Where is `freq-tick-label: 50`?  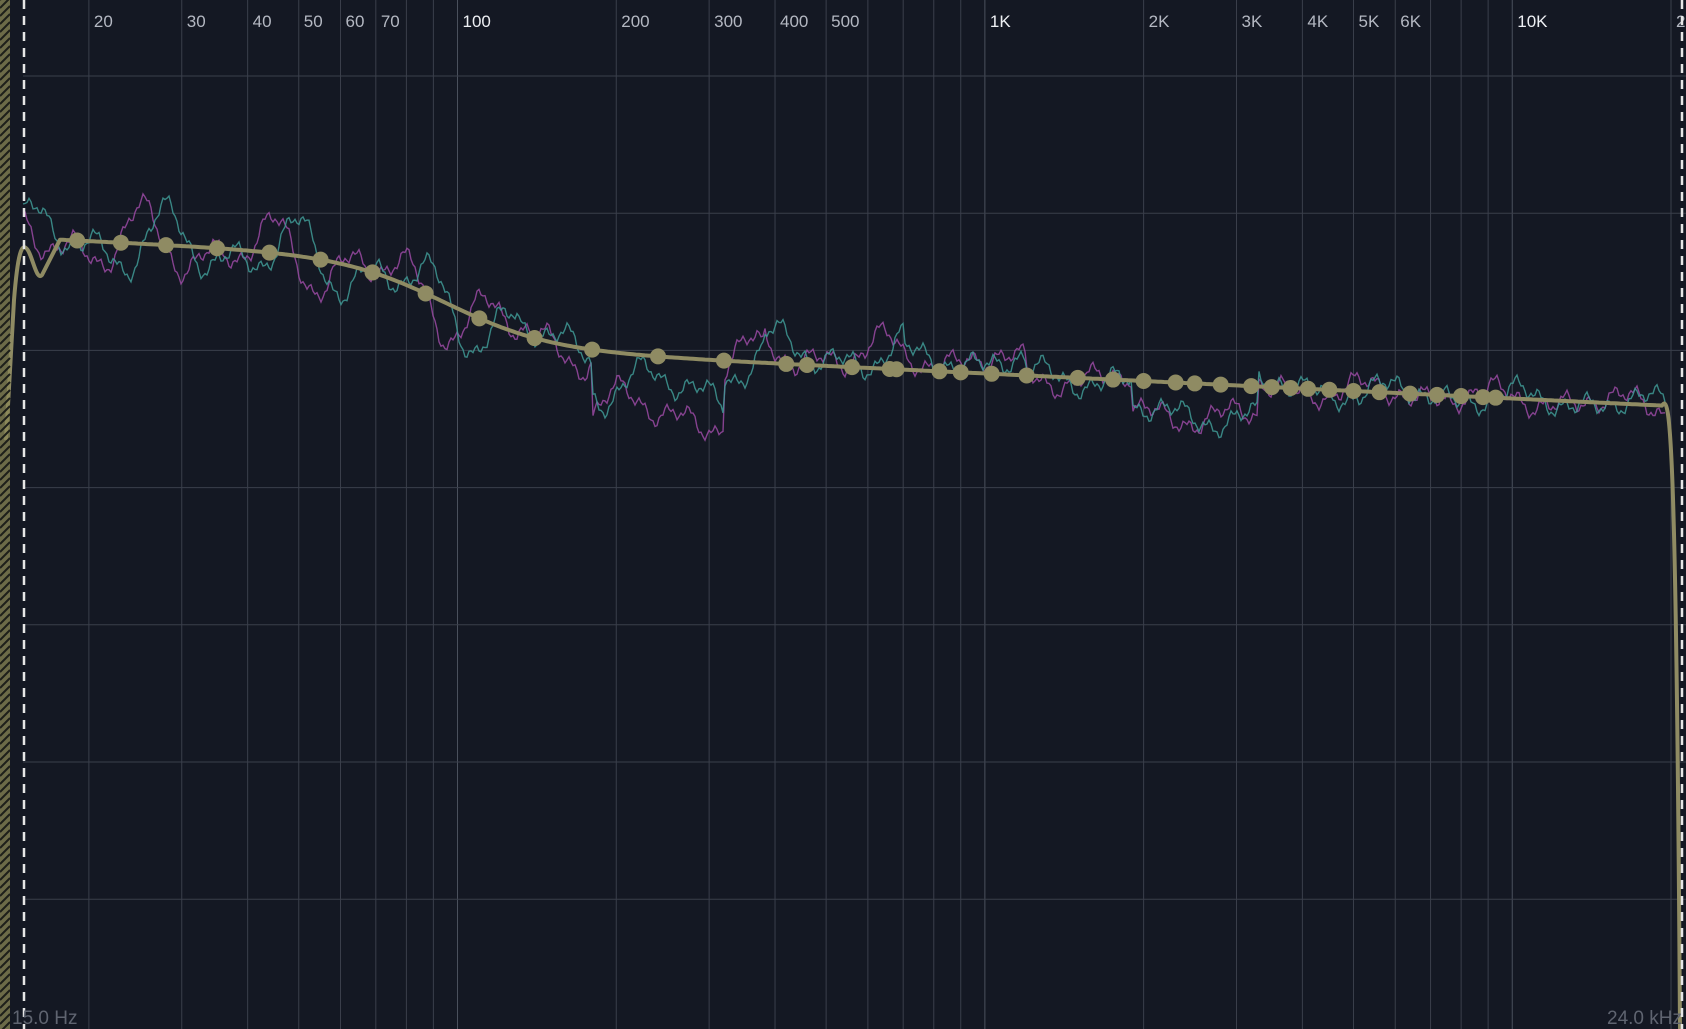
freq-tick-label: 50 is located at coordinates (313, 21).